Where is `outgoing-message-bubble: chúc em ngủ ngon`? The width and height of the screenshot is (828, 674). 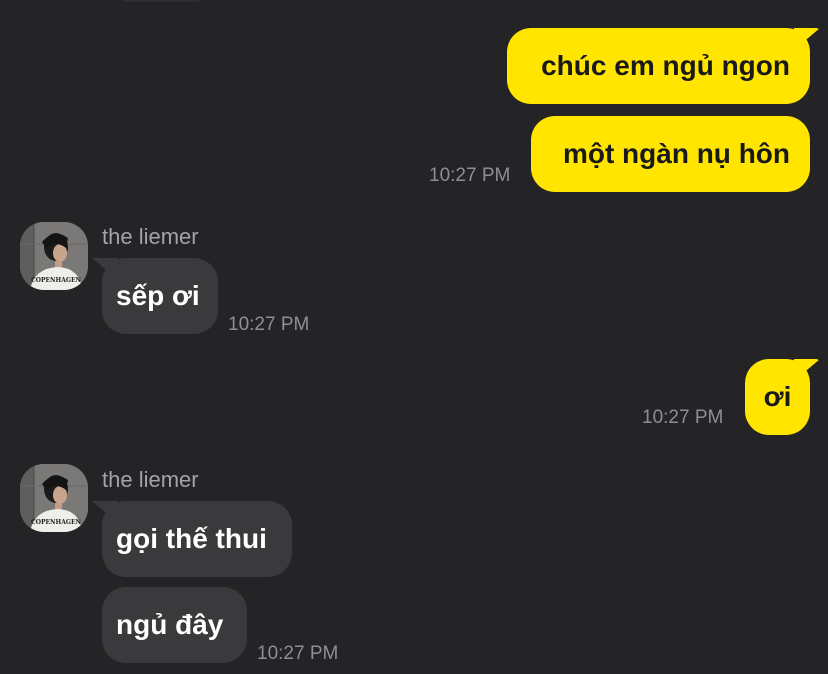
outgoing-message-bubble: chúc em ngủ ngon is located at coordinates (663, 66).